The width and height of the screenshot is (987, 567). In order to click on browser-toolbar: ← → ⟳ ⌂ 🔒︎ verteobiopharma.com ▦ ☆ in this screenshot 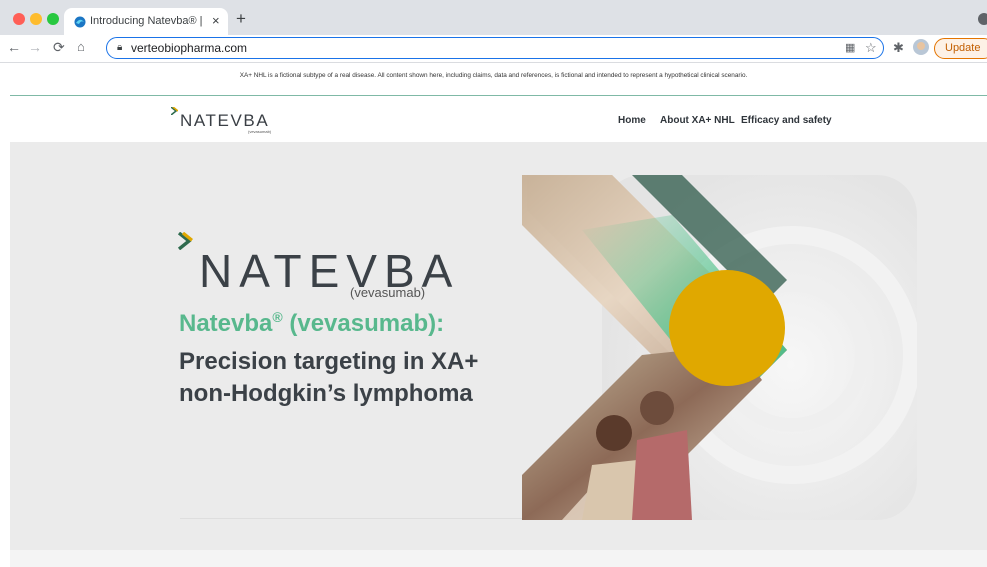, I will do `click(493, 49)`.